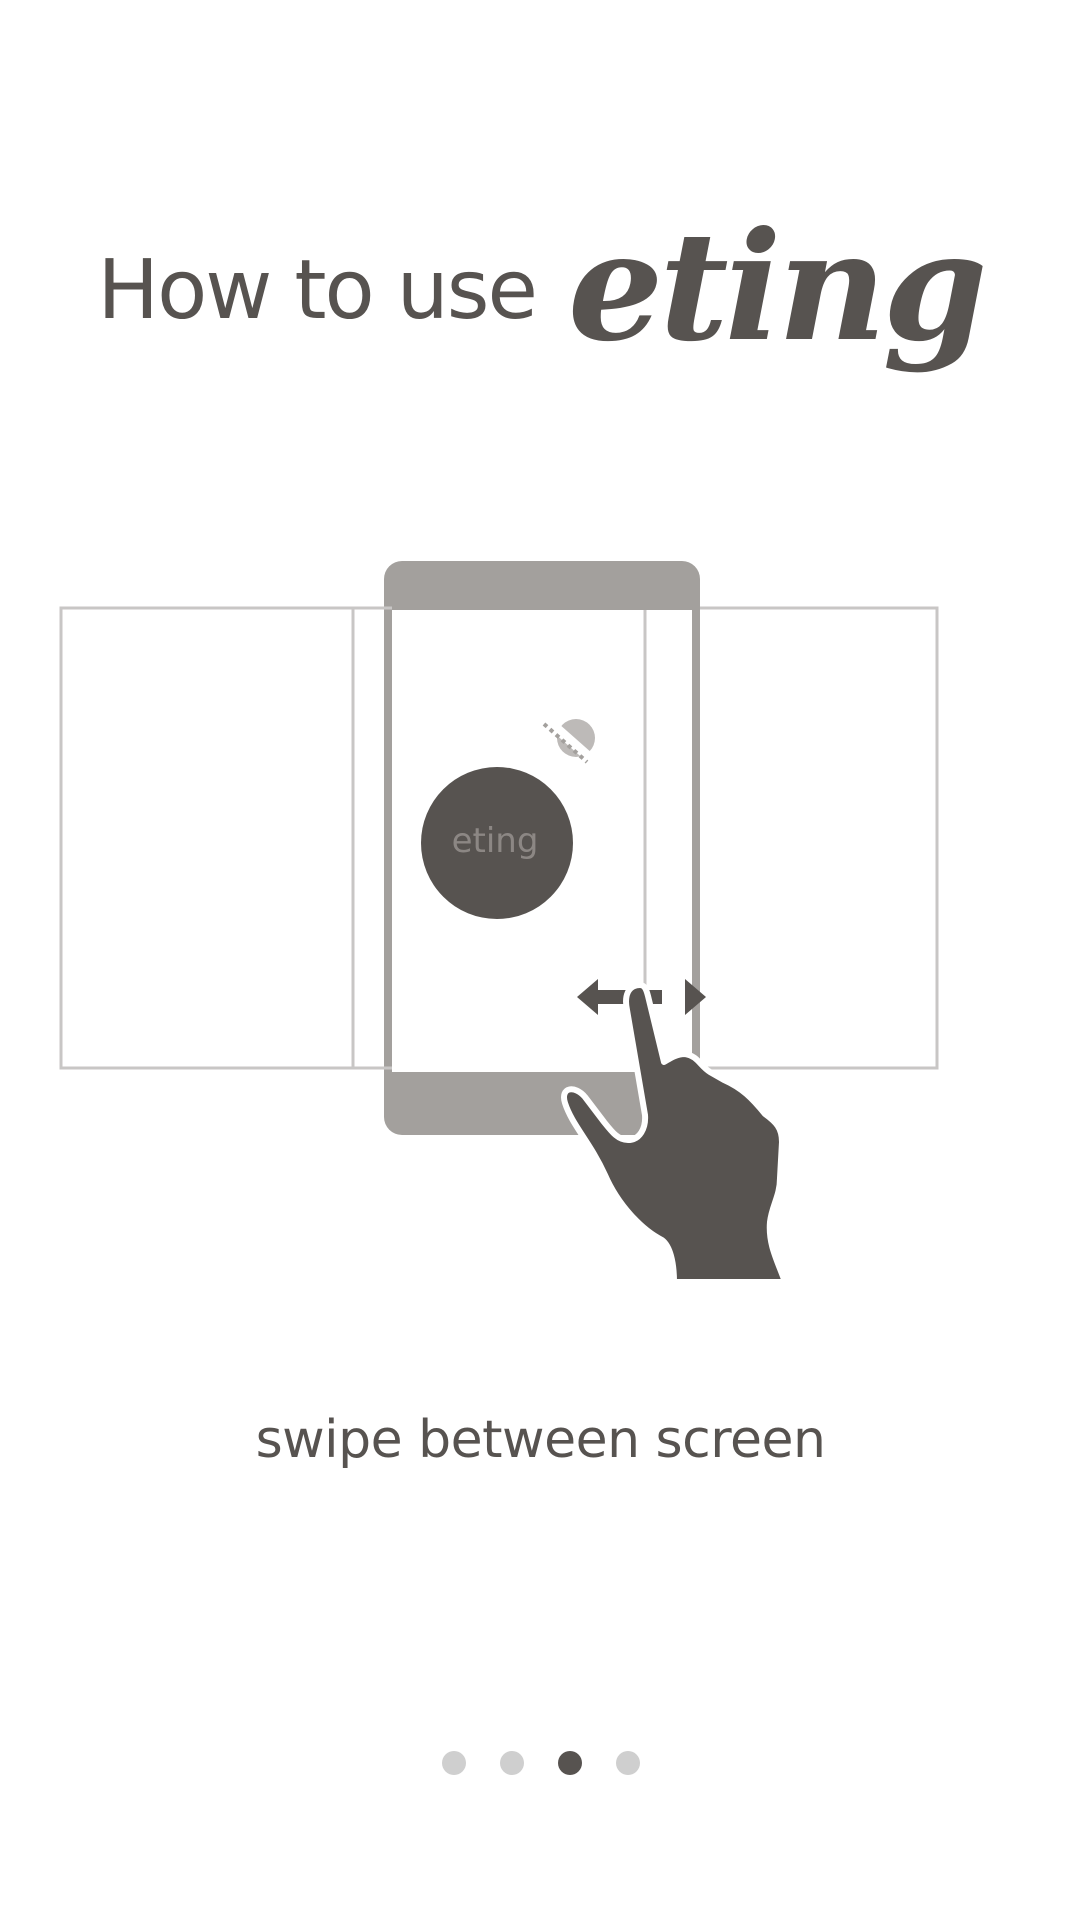 This screenshot has width=1081, height=1921. I want to click on page-title: How to use eting, so click(540, 290).